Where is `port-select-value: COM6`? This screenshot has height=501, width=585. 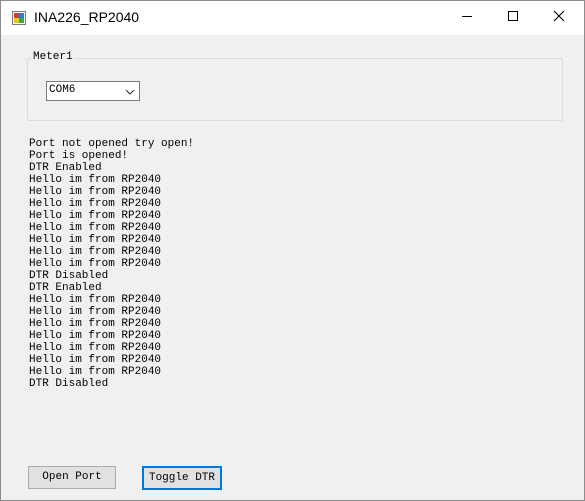
port-select-value: COM6 is located at coordinates (62, 90).